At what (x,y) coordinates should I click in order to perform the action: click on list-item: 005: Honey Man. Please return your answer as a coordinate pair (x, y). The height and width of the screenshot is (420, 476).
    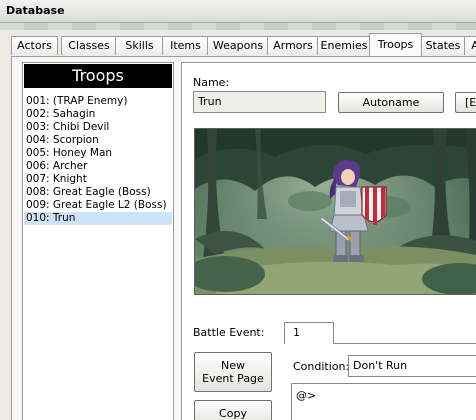
    Looking at the image, I should click on (98, 153).